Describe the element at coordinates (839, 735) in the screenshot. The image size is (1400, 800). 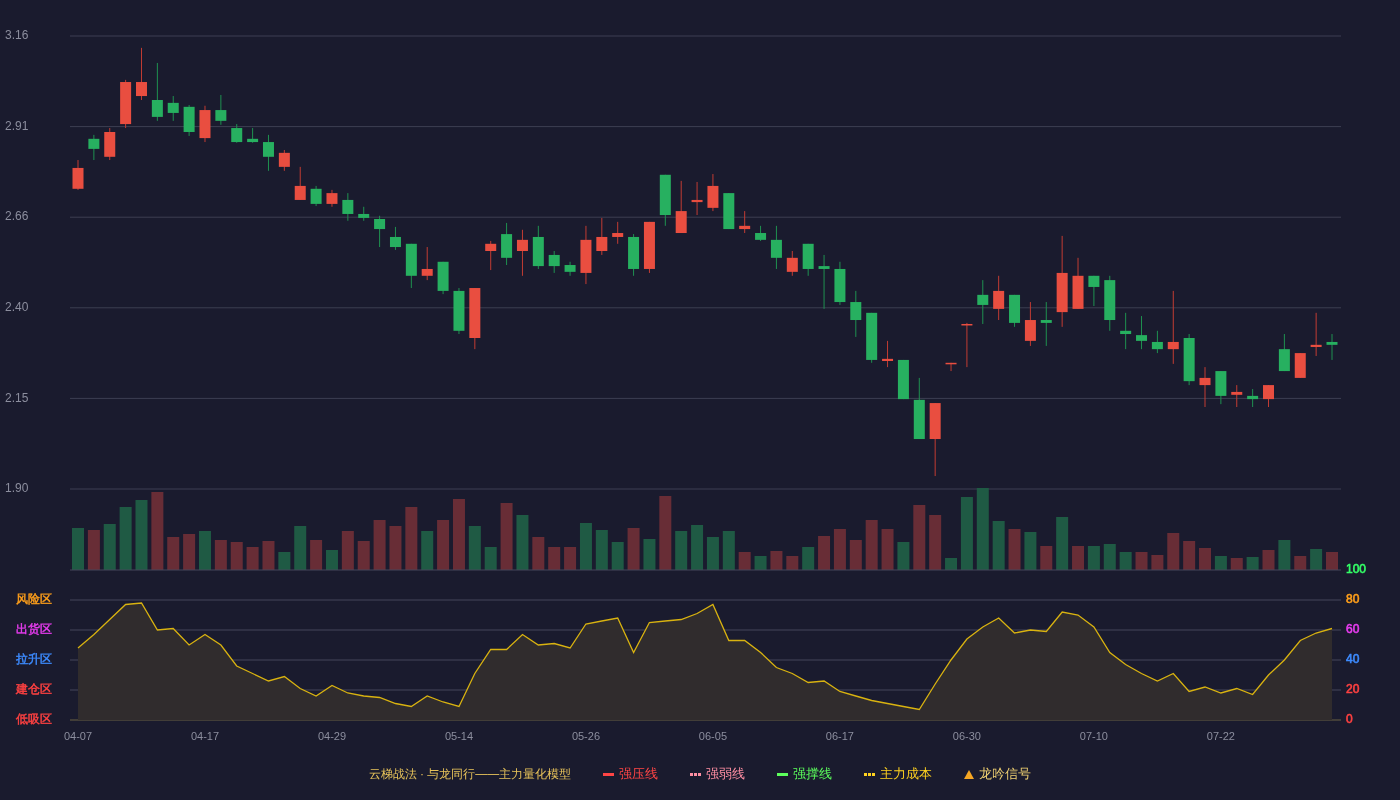
I see `axis-label: 06-17` at that location.